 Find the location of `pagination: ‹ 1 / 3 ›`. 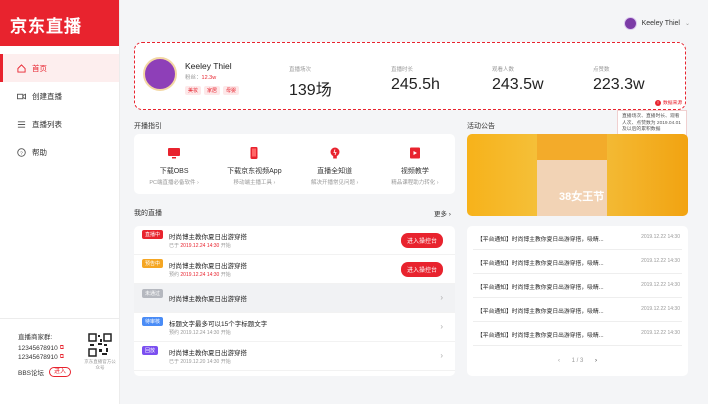

pagination: ‹ 1 / 3 › is located at coordinates (577, 361).